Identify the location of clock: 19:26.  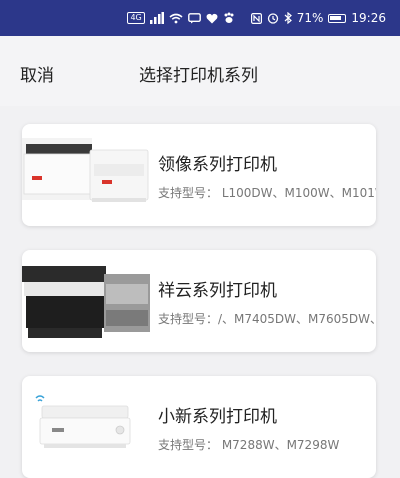
(368, 18).